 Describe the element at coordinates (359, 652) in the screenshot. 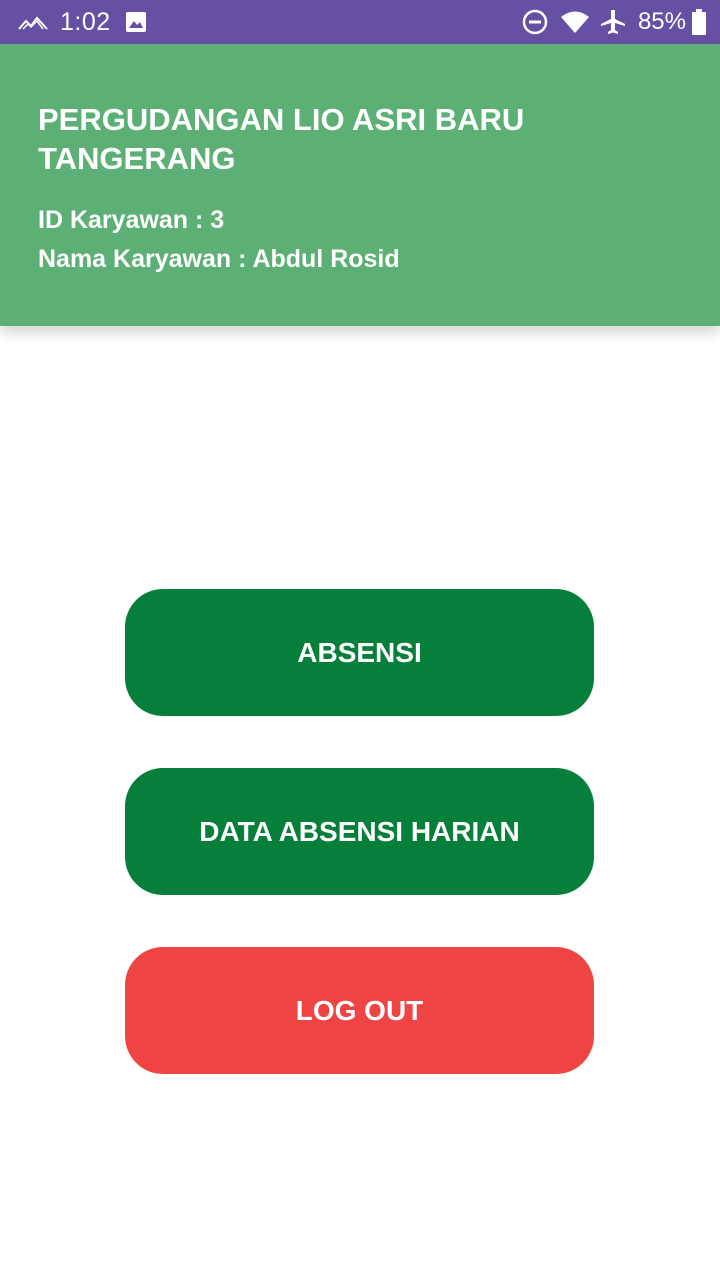

I see `absensi-button: ABSENSI` at that location.